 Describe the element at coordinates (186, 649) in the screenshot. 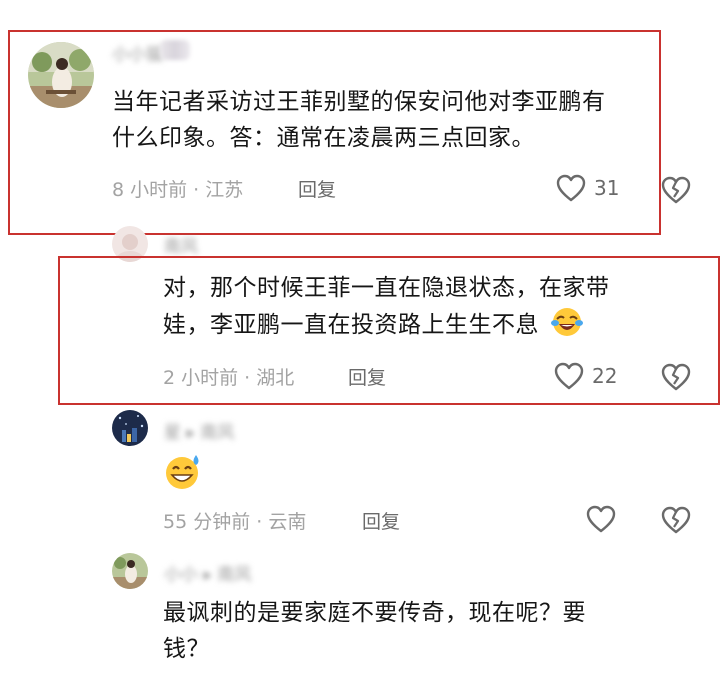

I see `comment-text-line: 钱？` at that location.